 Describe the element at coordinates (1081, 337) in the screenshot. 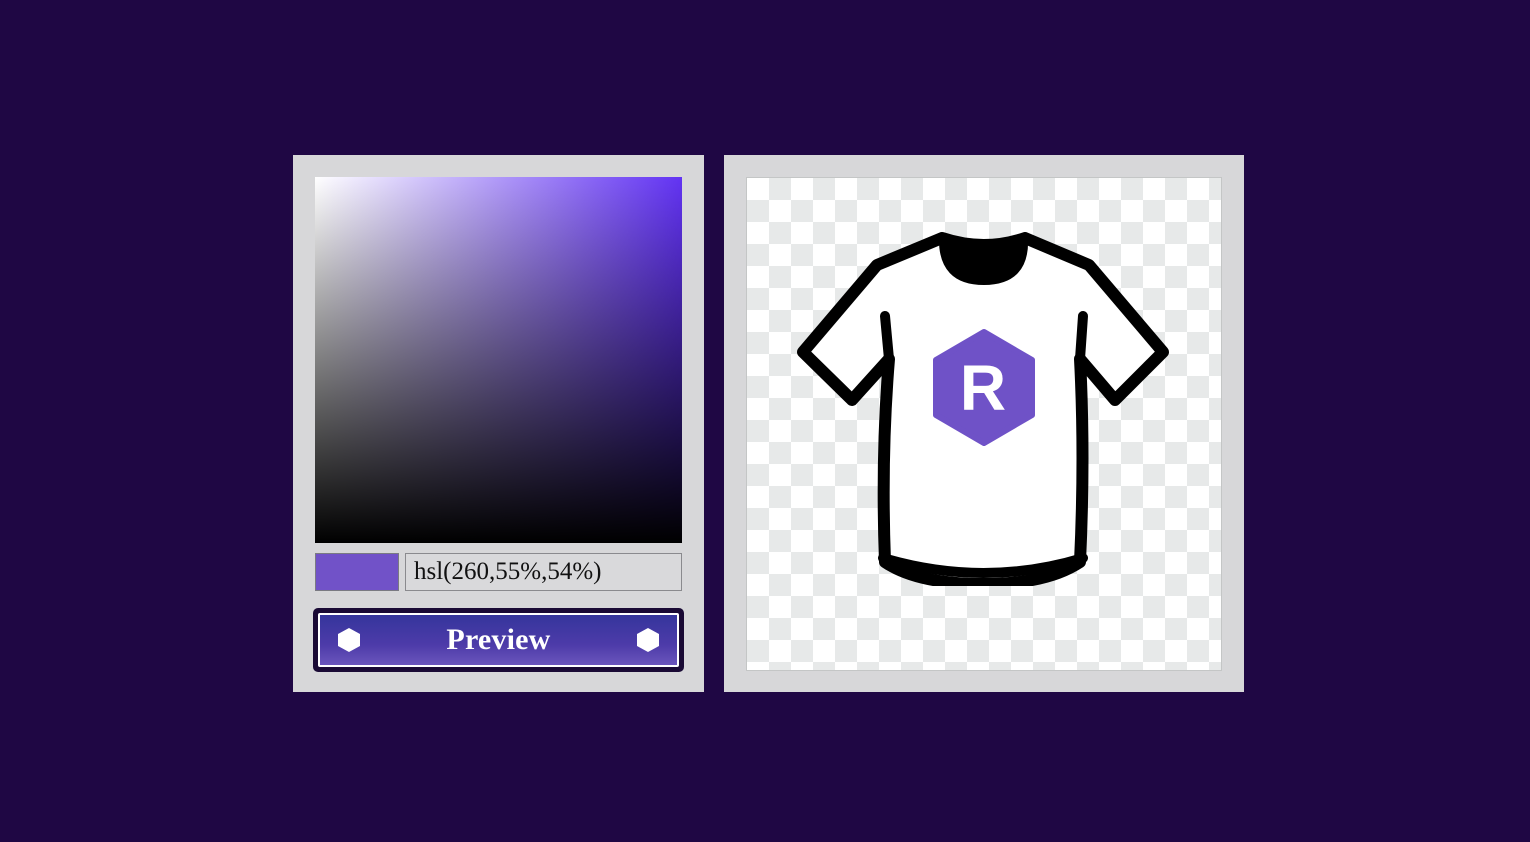

I see `sleeve-seam-right` at that location.